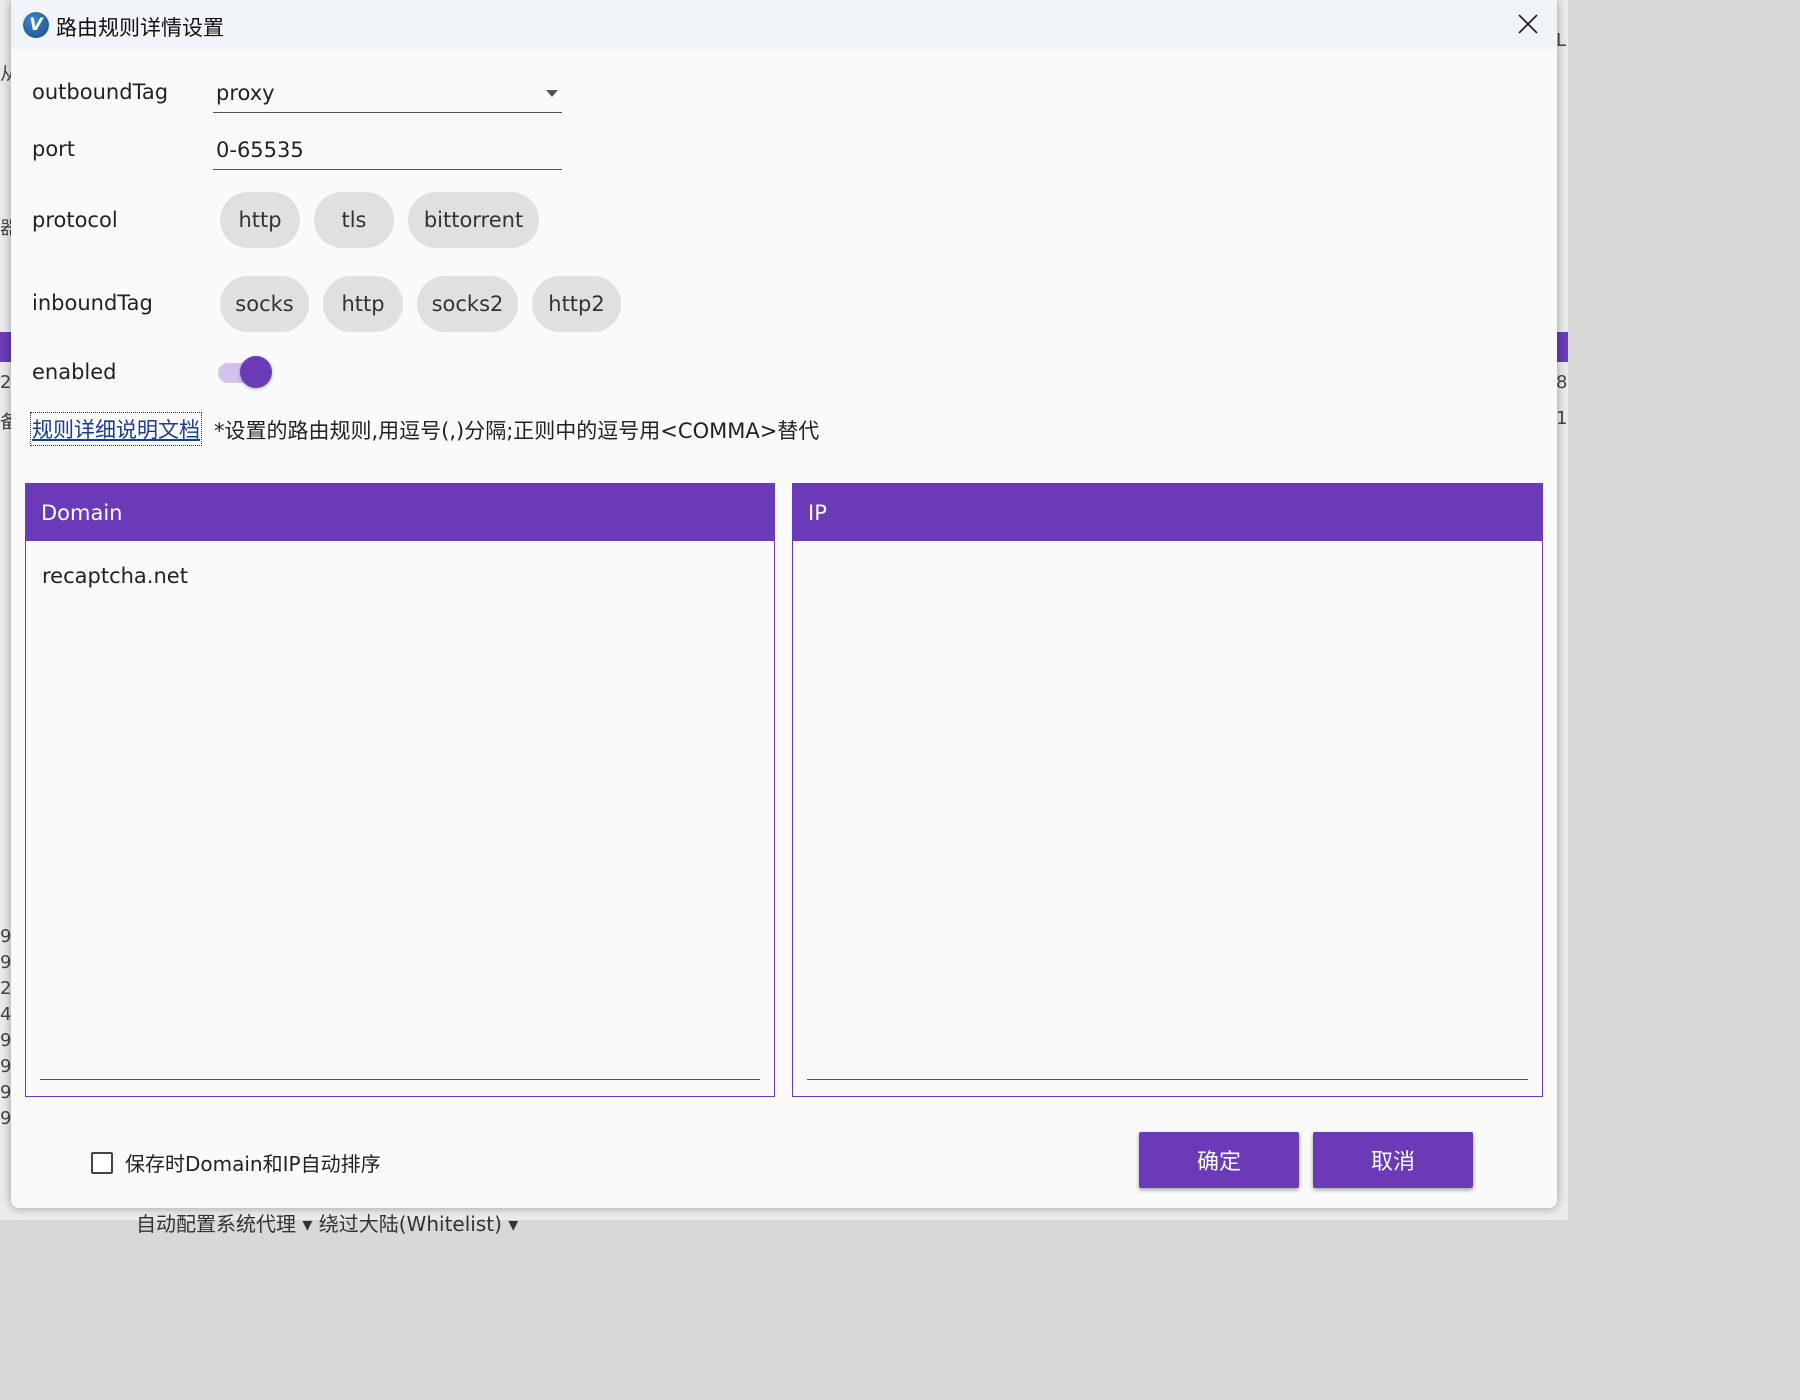 The width and height of the screenshot is (1800, 1400). What do you see at coordinates (36, 25) in the screenshot?
I see `app-logo-icon: V` at bounding box center [36, 25].